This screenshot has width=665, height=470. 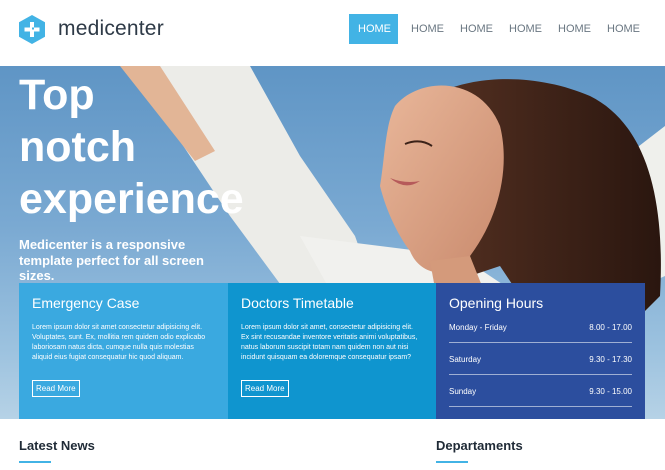 I want to click on logo-icon, so click(x=32, y=29).